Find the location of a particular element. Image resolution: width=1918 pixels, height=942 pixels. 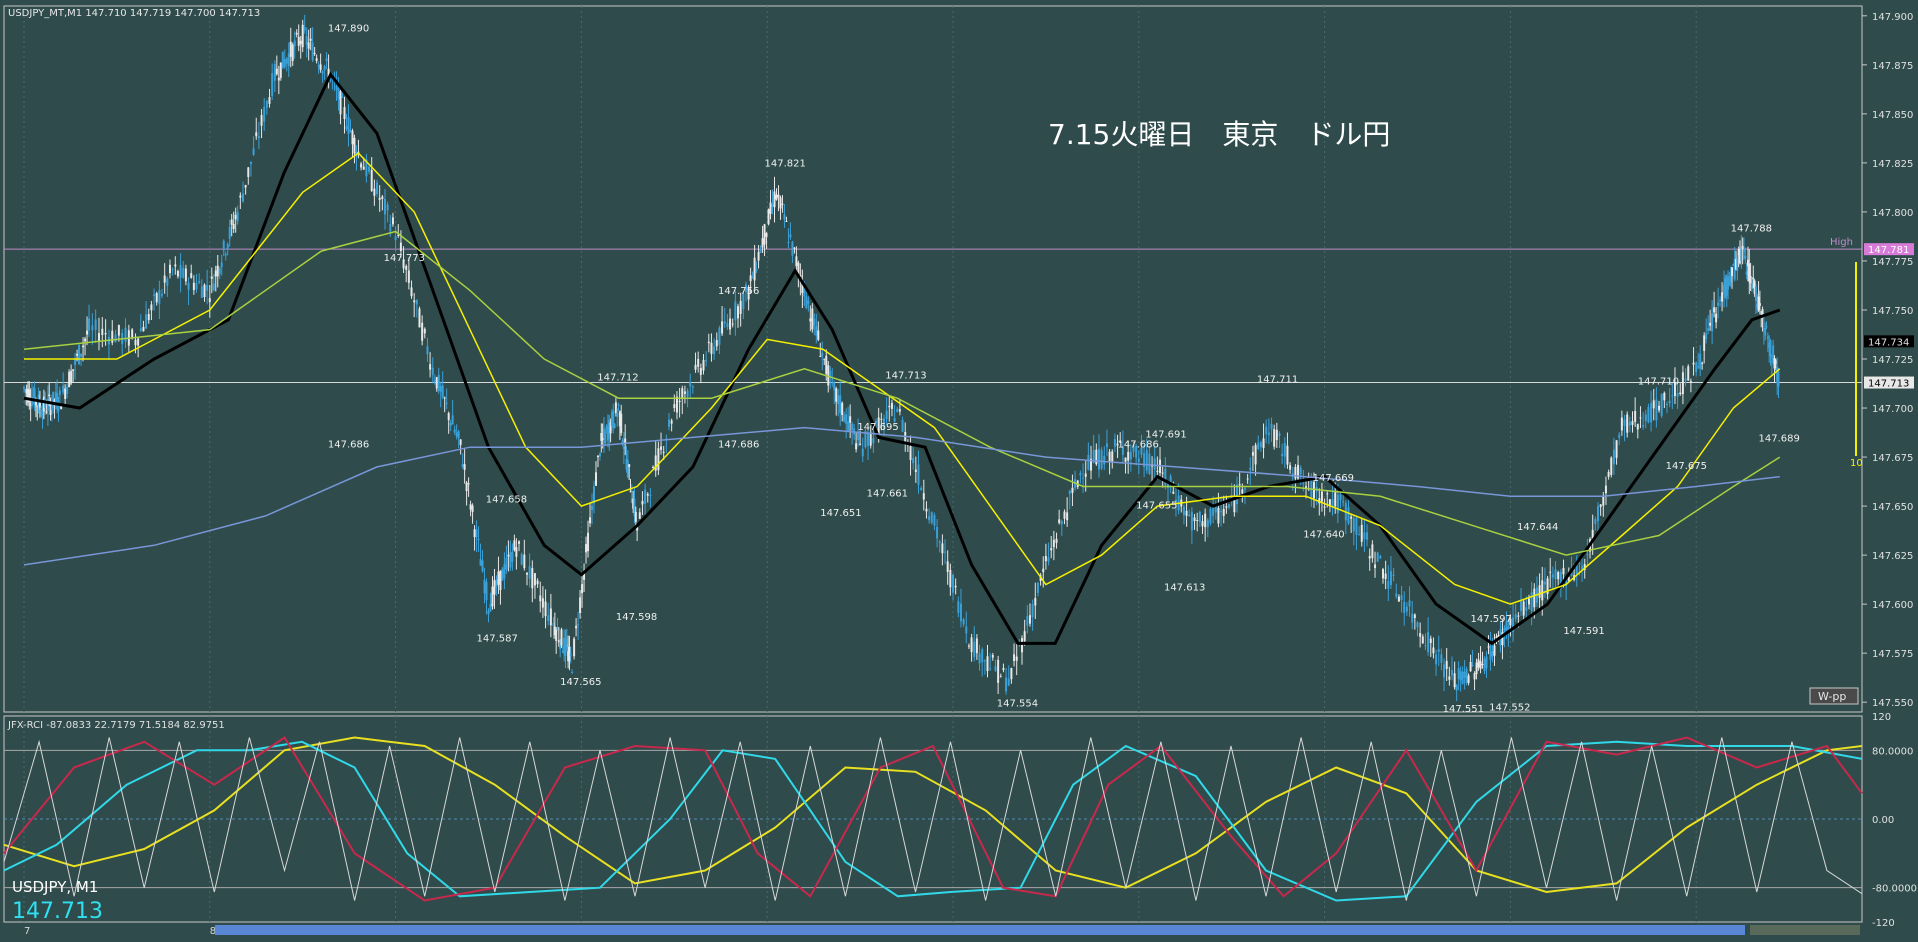

scrollbar-end is located at coordinates (1805, 930).